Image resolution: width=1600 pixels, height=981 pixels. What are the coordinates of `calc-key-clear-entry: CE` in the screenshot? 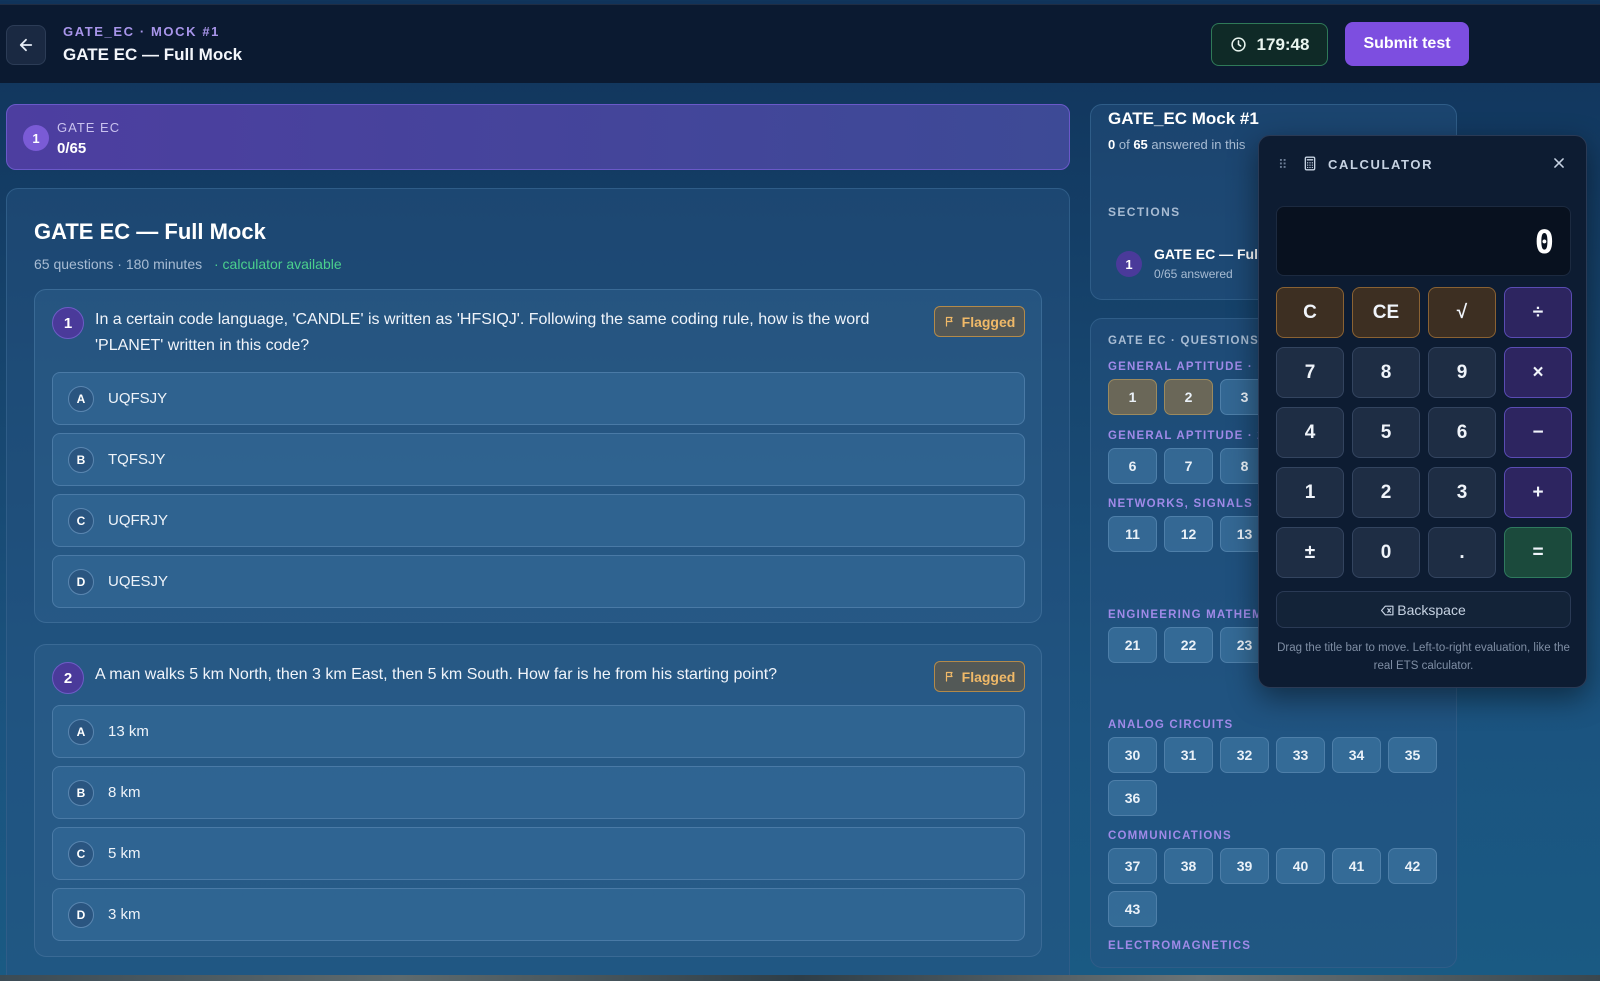 It's located at (1386, 312).